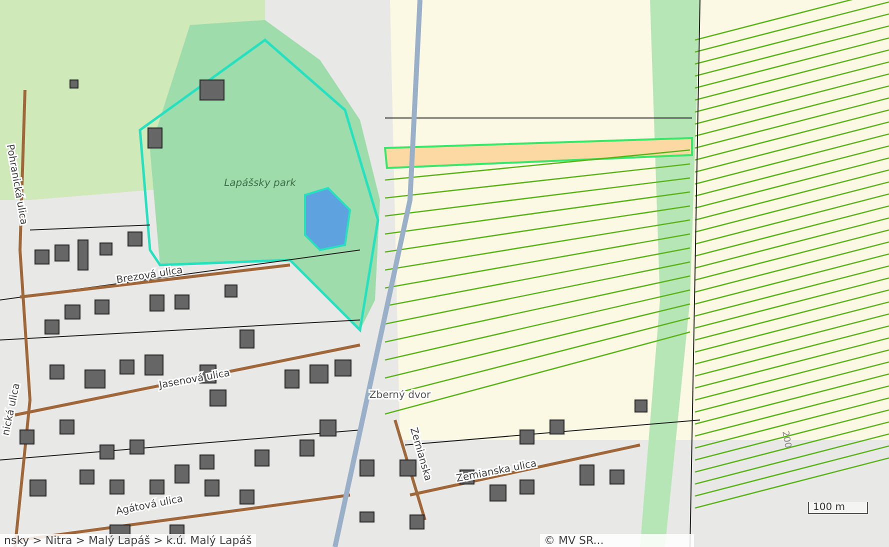 The width and height of the screenshot is (889, 547). I want to click on street-label: Pohranická ulica, so click(16, 185).